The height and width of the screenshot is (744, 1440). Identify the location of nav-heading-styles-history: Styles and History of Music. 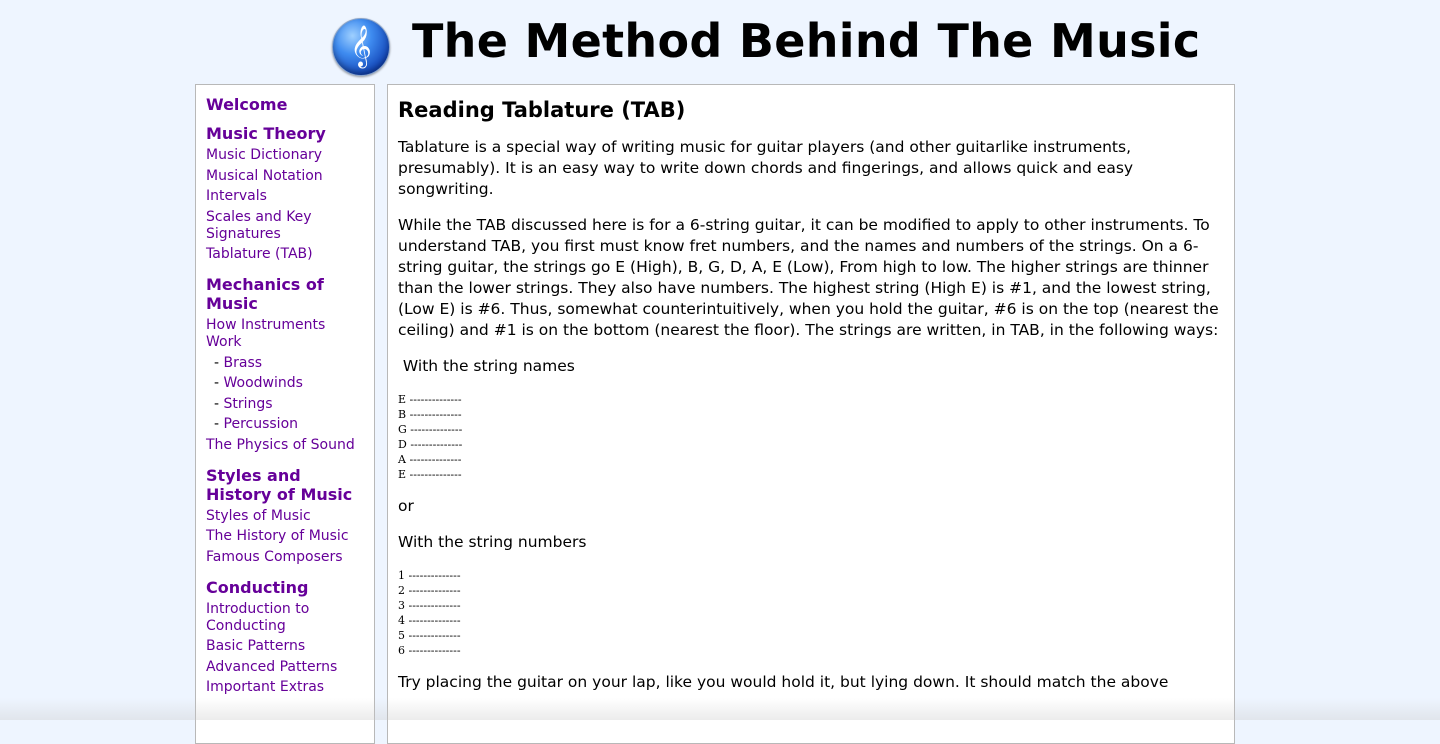
(285, 485).